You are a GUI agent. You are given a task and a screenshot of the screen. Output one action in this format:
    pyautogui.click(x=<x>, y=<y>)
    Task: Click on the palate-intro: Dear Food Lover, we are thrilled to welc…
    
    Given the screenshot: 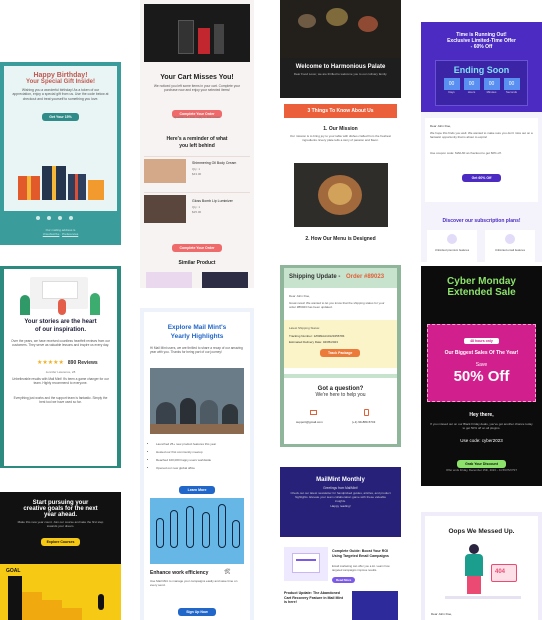 What is the action you would take?
    pyautogui.click(x=340, y=74)
    